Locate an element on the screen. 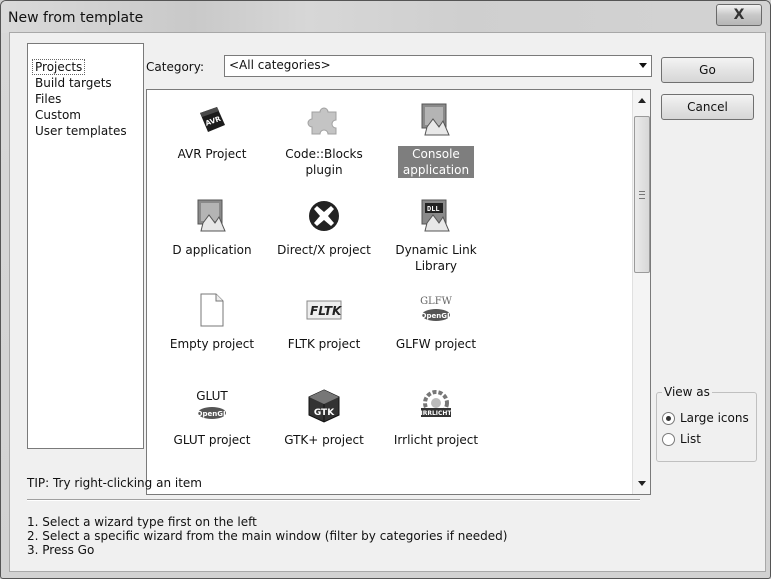 The width and height of the screenshot is (771, 579). template-label: GLUT project is located at coordinates (212, 440).